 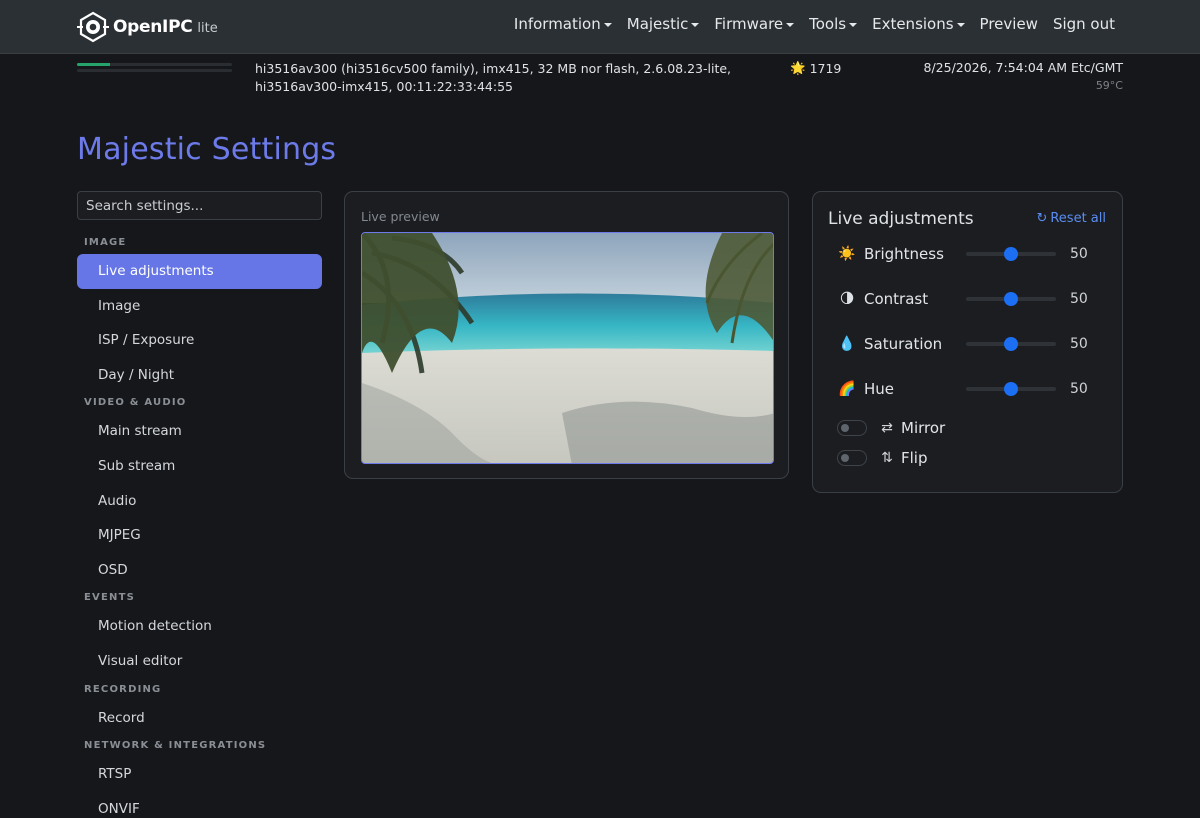 I want to click on sidebar-item-motion-detection: Motion detection, so click(x=199, y=626).